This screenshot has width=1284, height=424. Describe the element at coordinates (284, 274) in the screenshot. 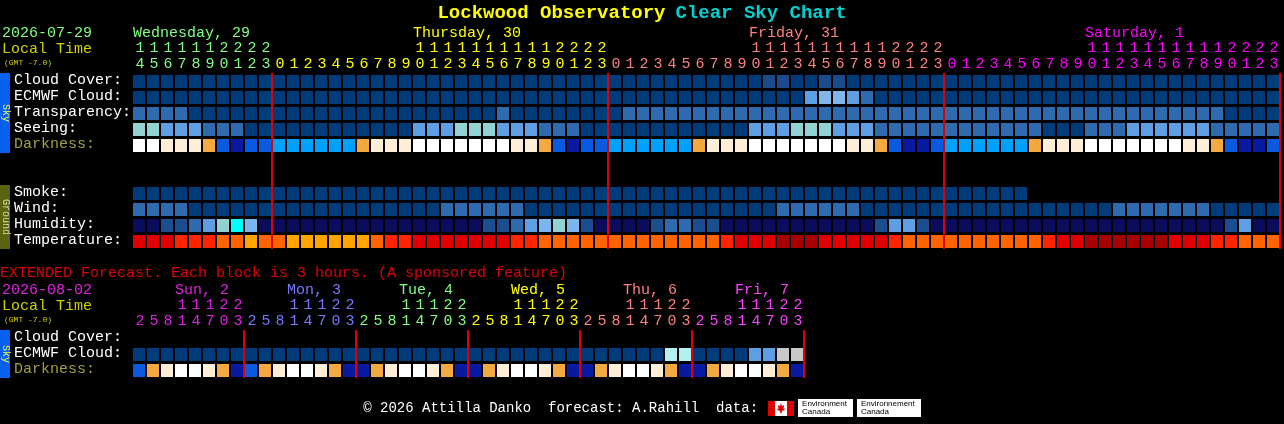

I see `extended-forecast-heading: EXTENDED Forecast. Each block is 3 hours. (A sponsored feature)` at that location.